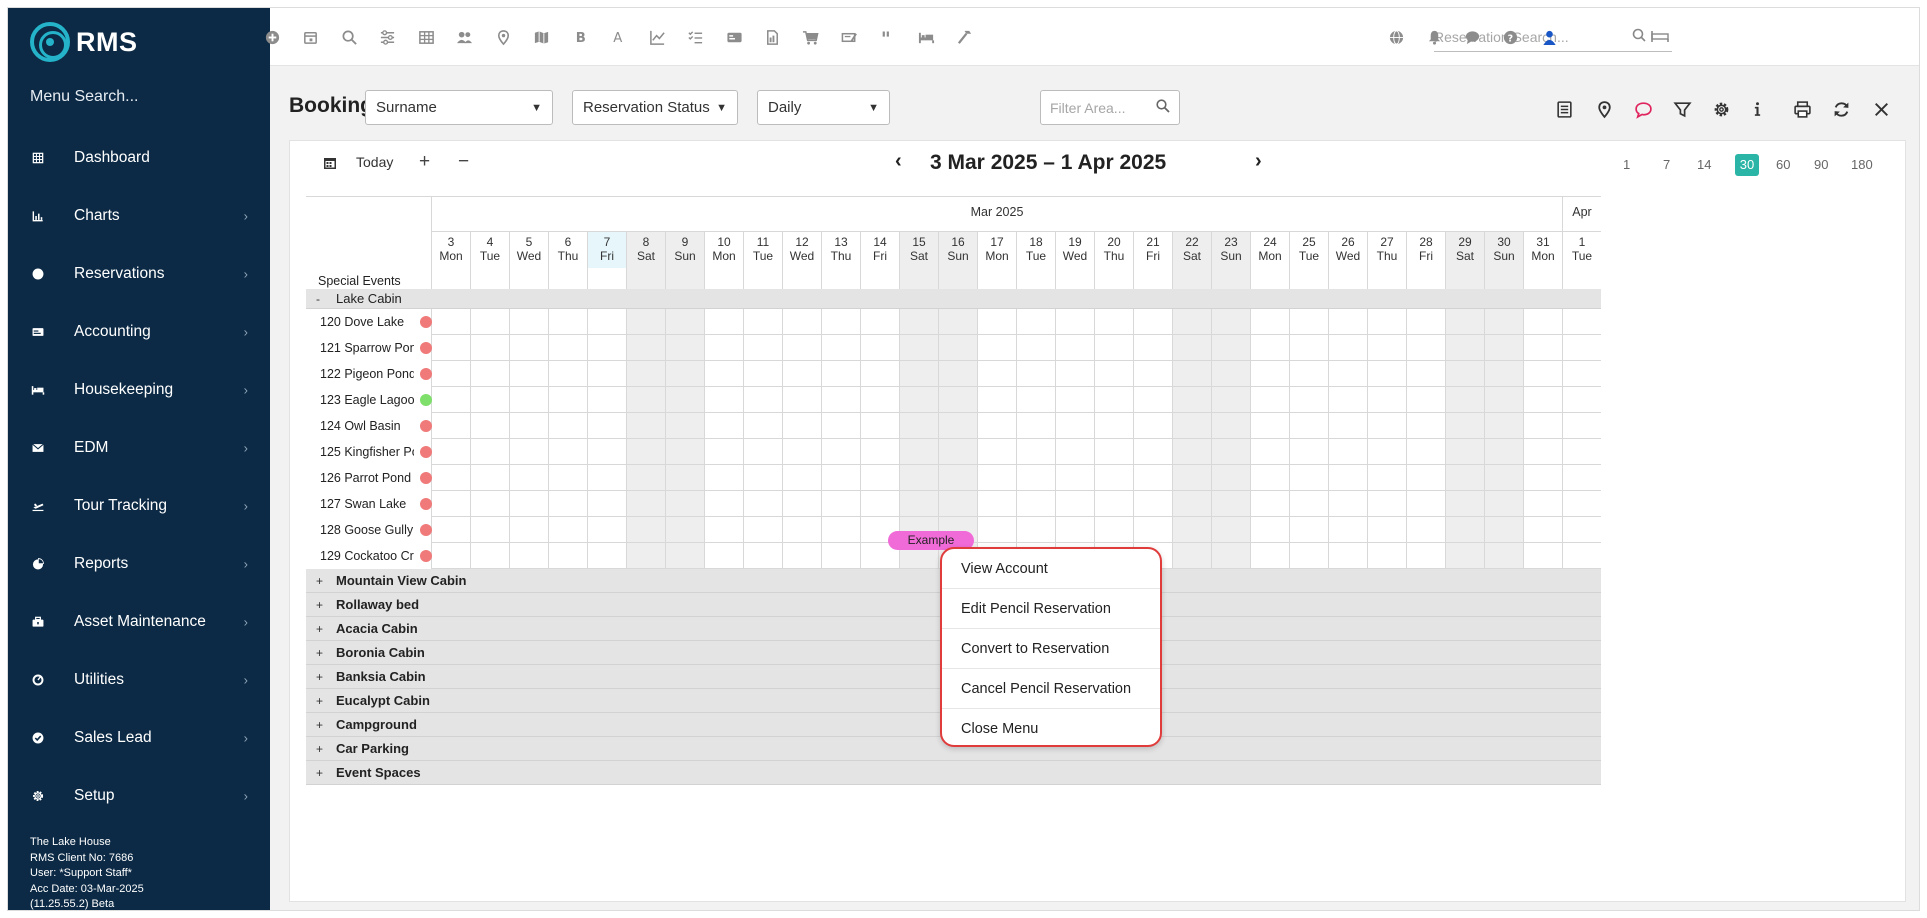 Image resolution: width=1927 pixels, height=918 pixels. What do you see at coordinates (1091, 107) in the screenshot?
I see `filter-area-input` at bounding box center [1091, 107].